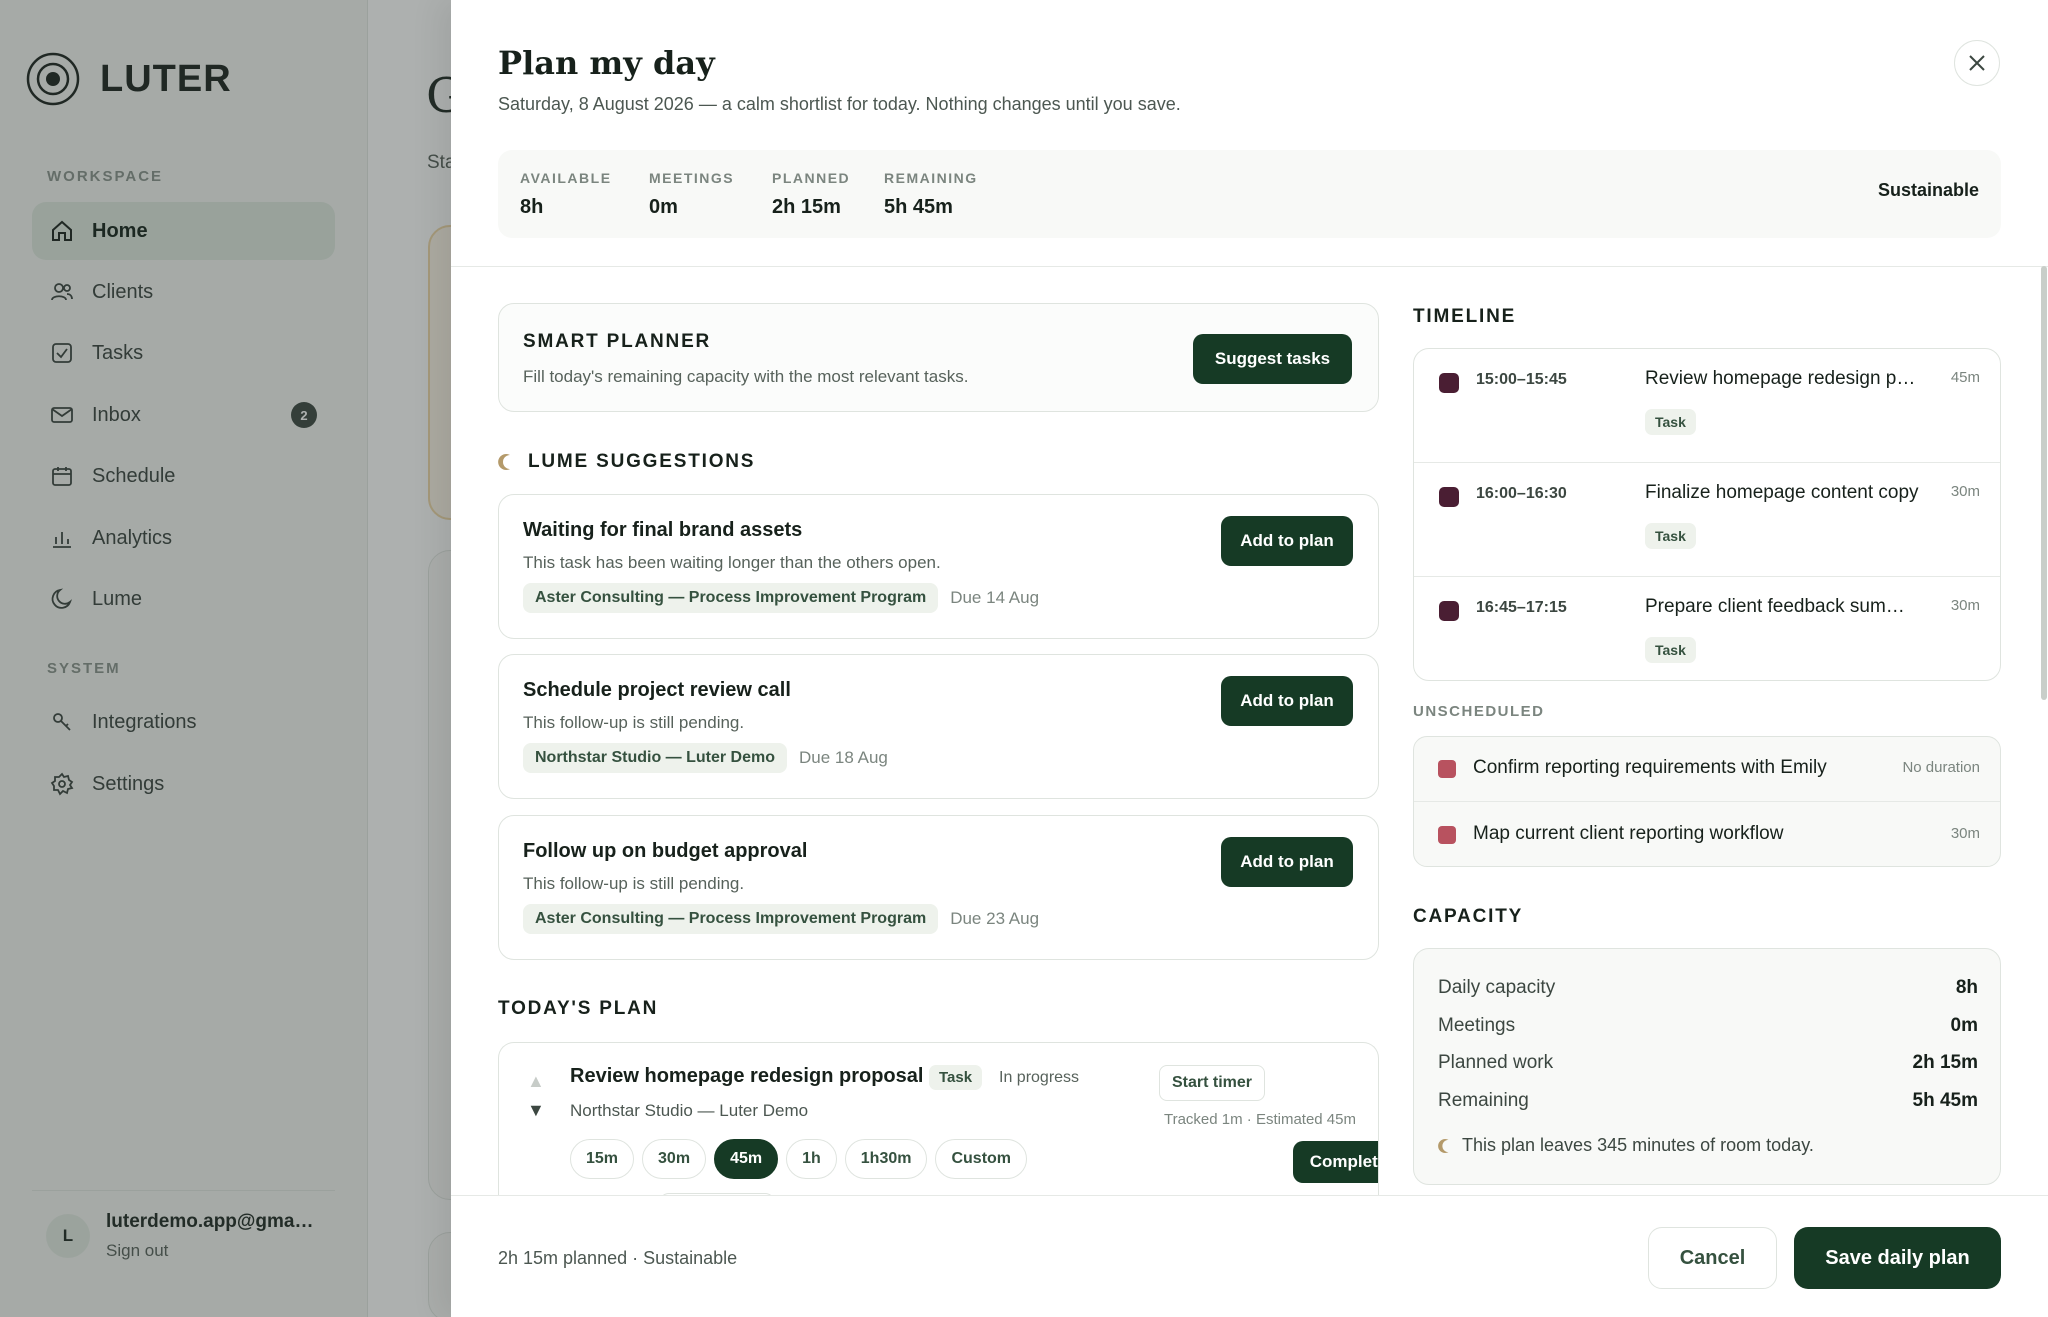 This screenshot has height=1317, width=2048. I want to click on capacity-value: 2h 15m, so click(1945, 1062).